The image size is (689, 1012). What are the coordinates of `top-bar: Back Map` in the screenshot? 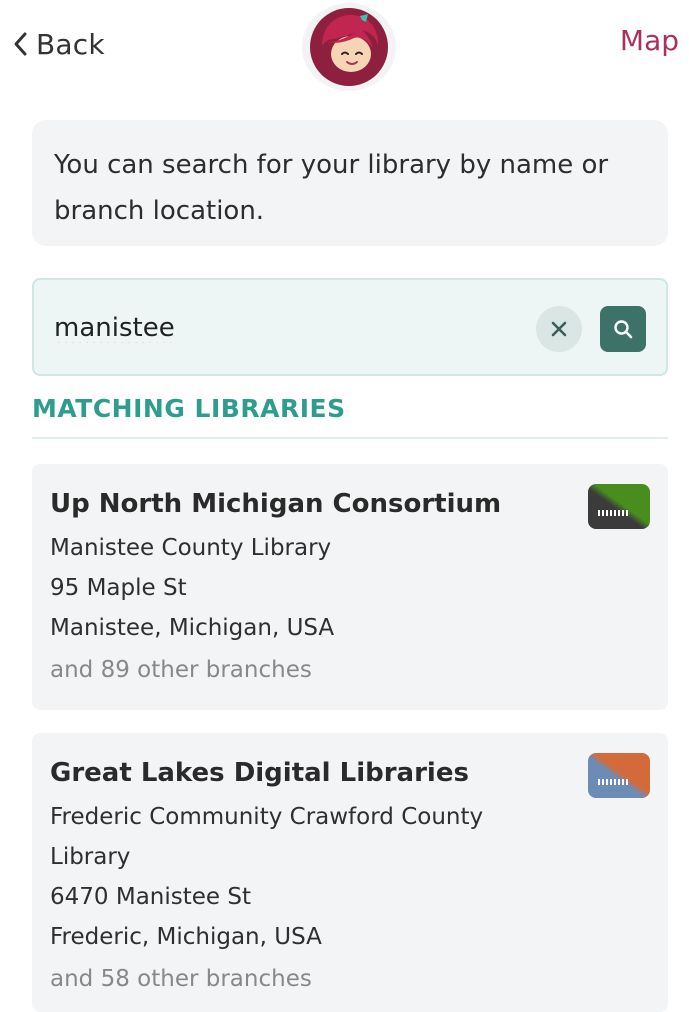 It's located at (344, 48).